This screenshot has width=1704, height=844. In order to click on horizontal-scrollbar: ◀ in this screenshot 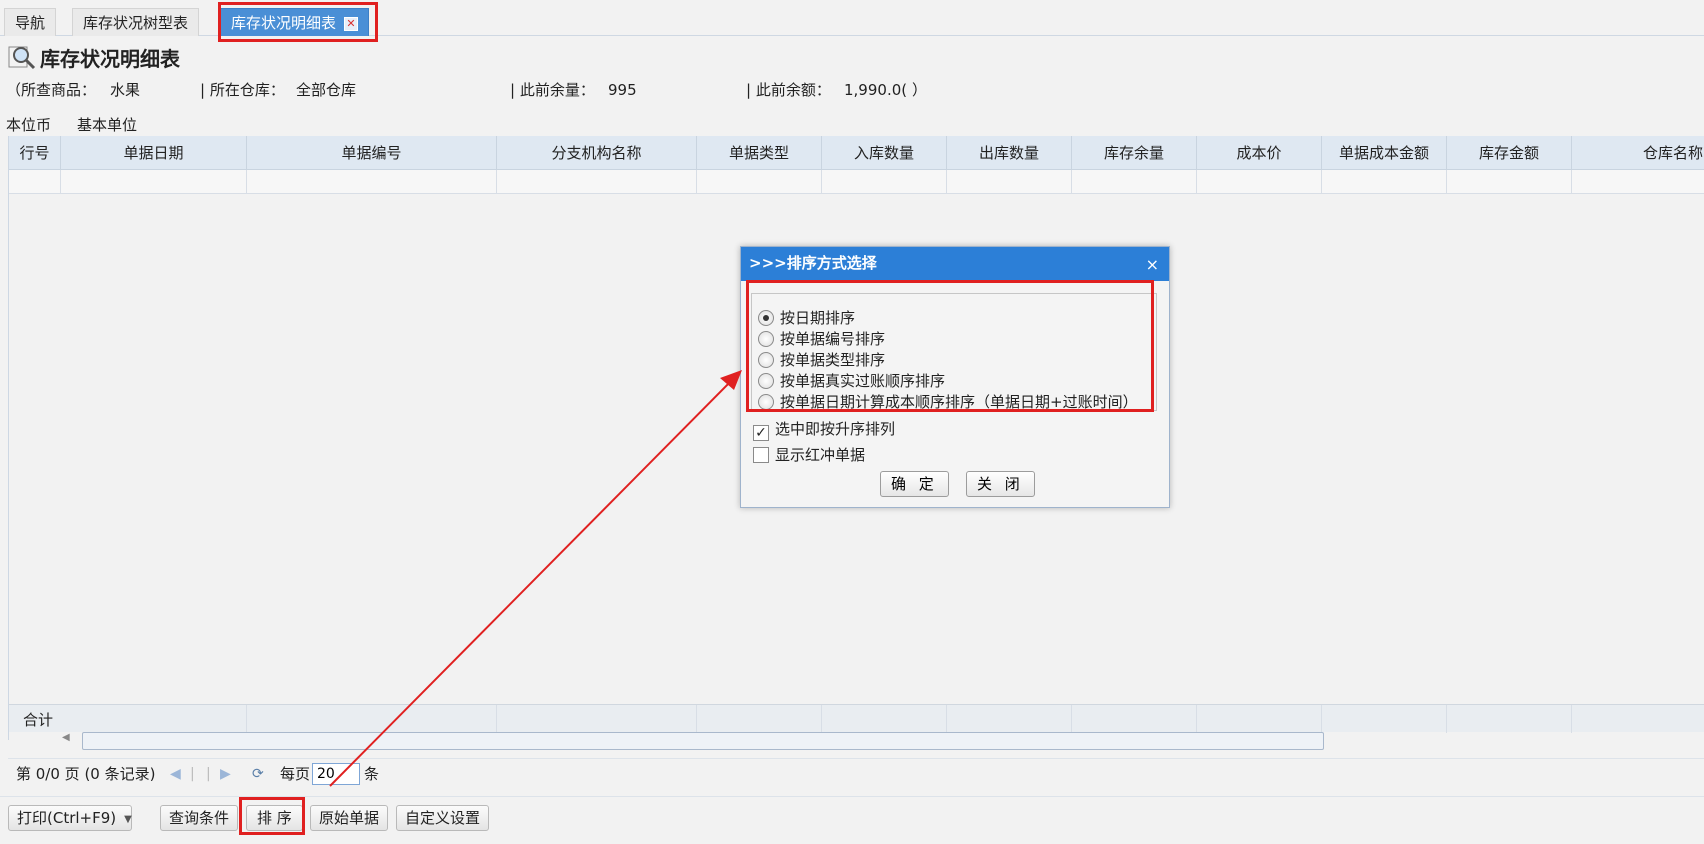, I will do `click(882, 741)`.